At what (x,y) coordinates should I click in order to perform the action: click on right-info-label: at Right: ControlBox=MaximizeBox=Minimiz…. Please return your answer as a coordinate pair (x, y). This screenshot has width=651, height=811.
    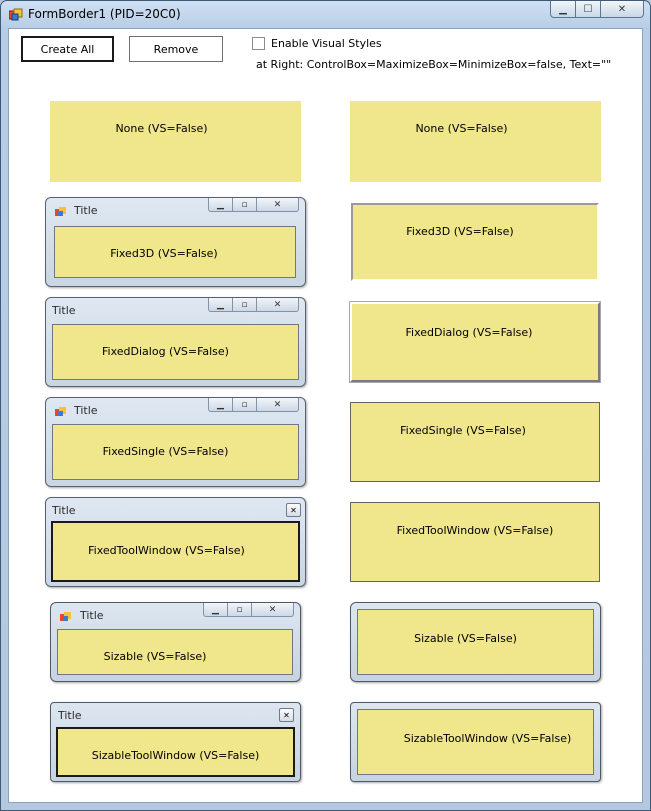
    Looking at the image, I should click on (434, 64).